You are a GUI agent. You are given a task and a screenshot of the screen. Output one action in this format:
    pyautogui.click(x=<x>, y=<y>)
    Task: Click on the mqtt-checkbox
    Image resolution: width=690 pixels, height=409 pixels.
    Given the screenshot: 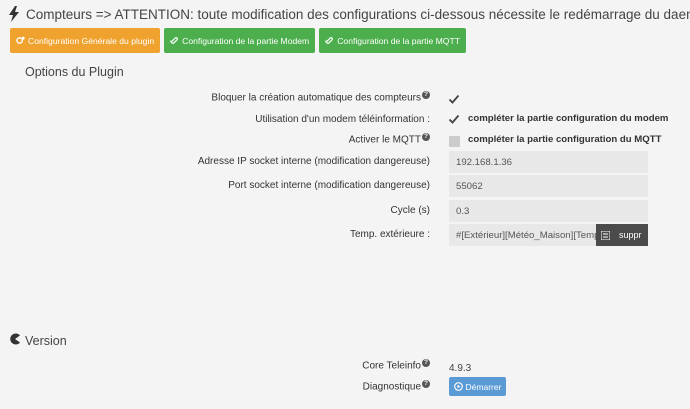 What is the action you would take?
    pyautogui.click(x=454, y=141)
    